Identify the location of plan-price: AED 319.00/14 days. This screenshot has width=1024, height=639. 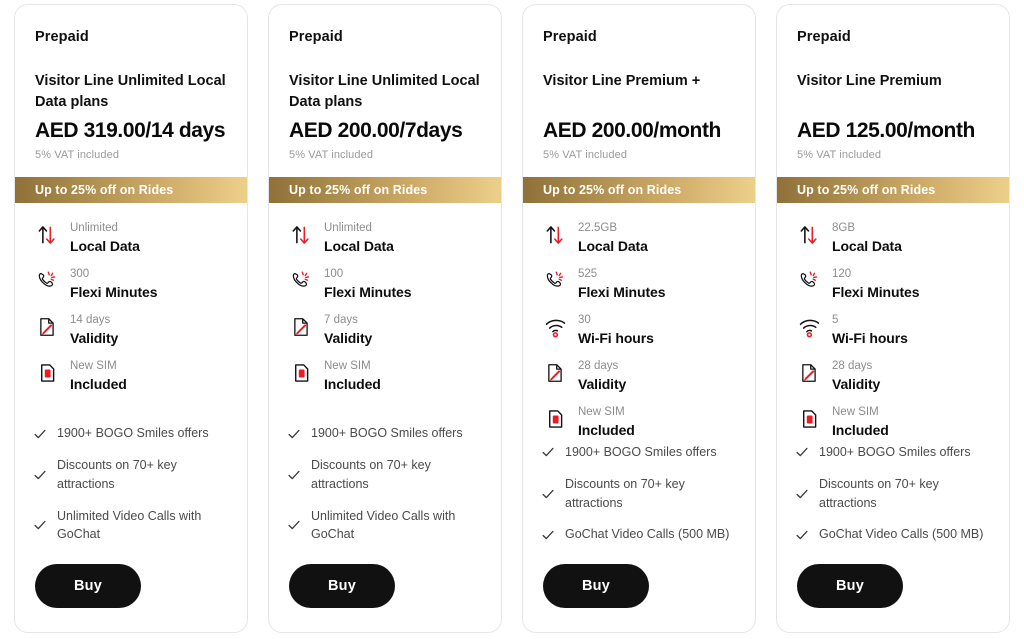
(130, 131).